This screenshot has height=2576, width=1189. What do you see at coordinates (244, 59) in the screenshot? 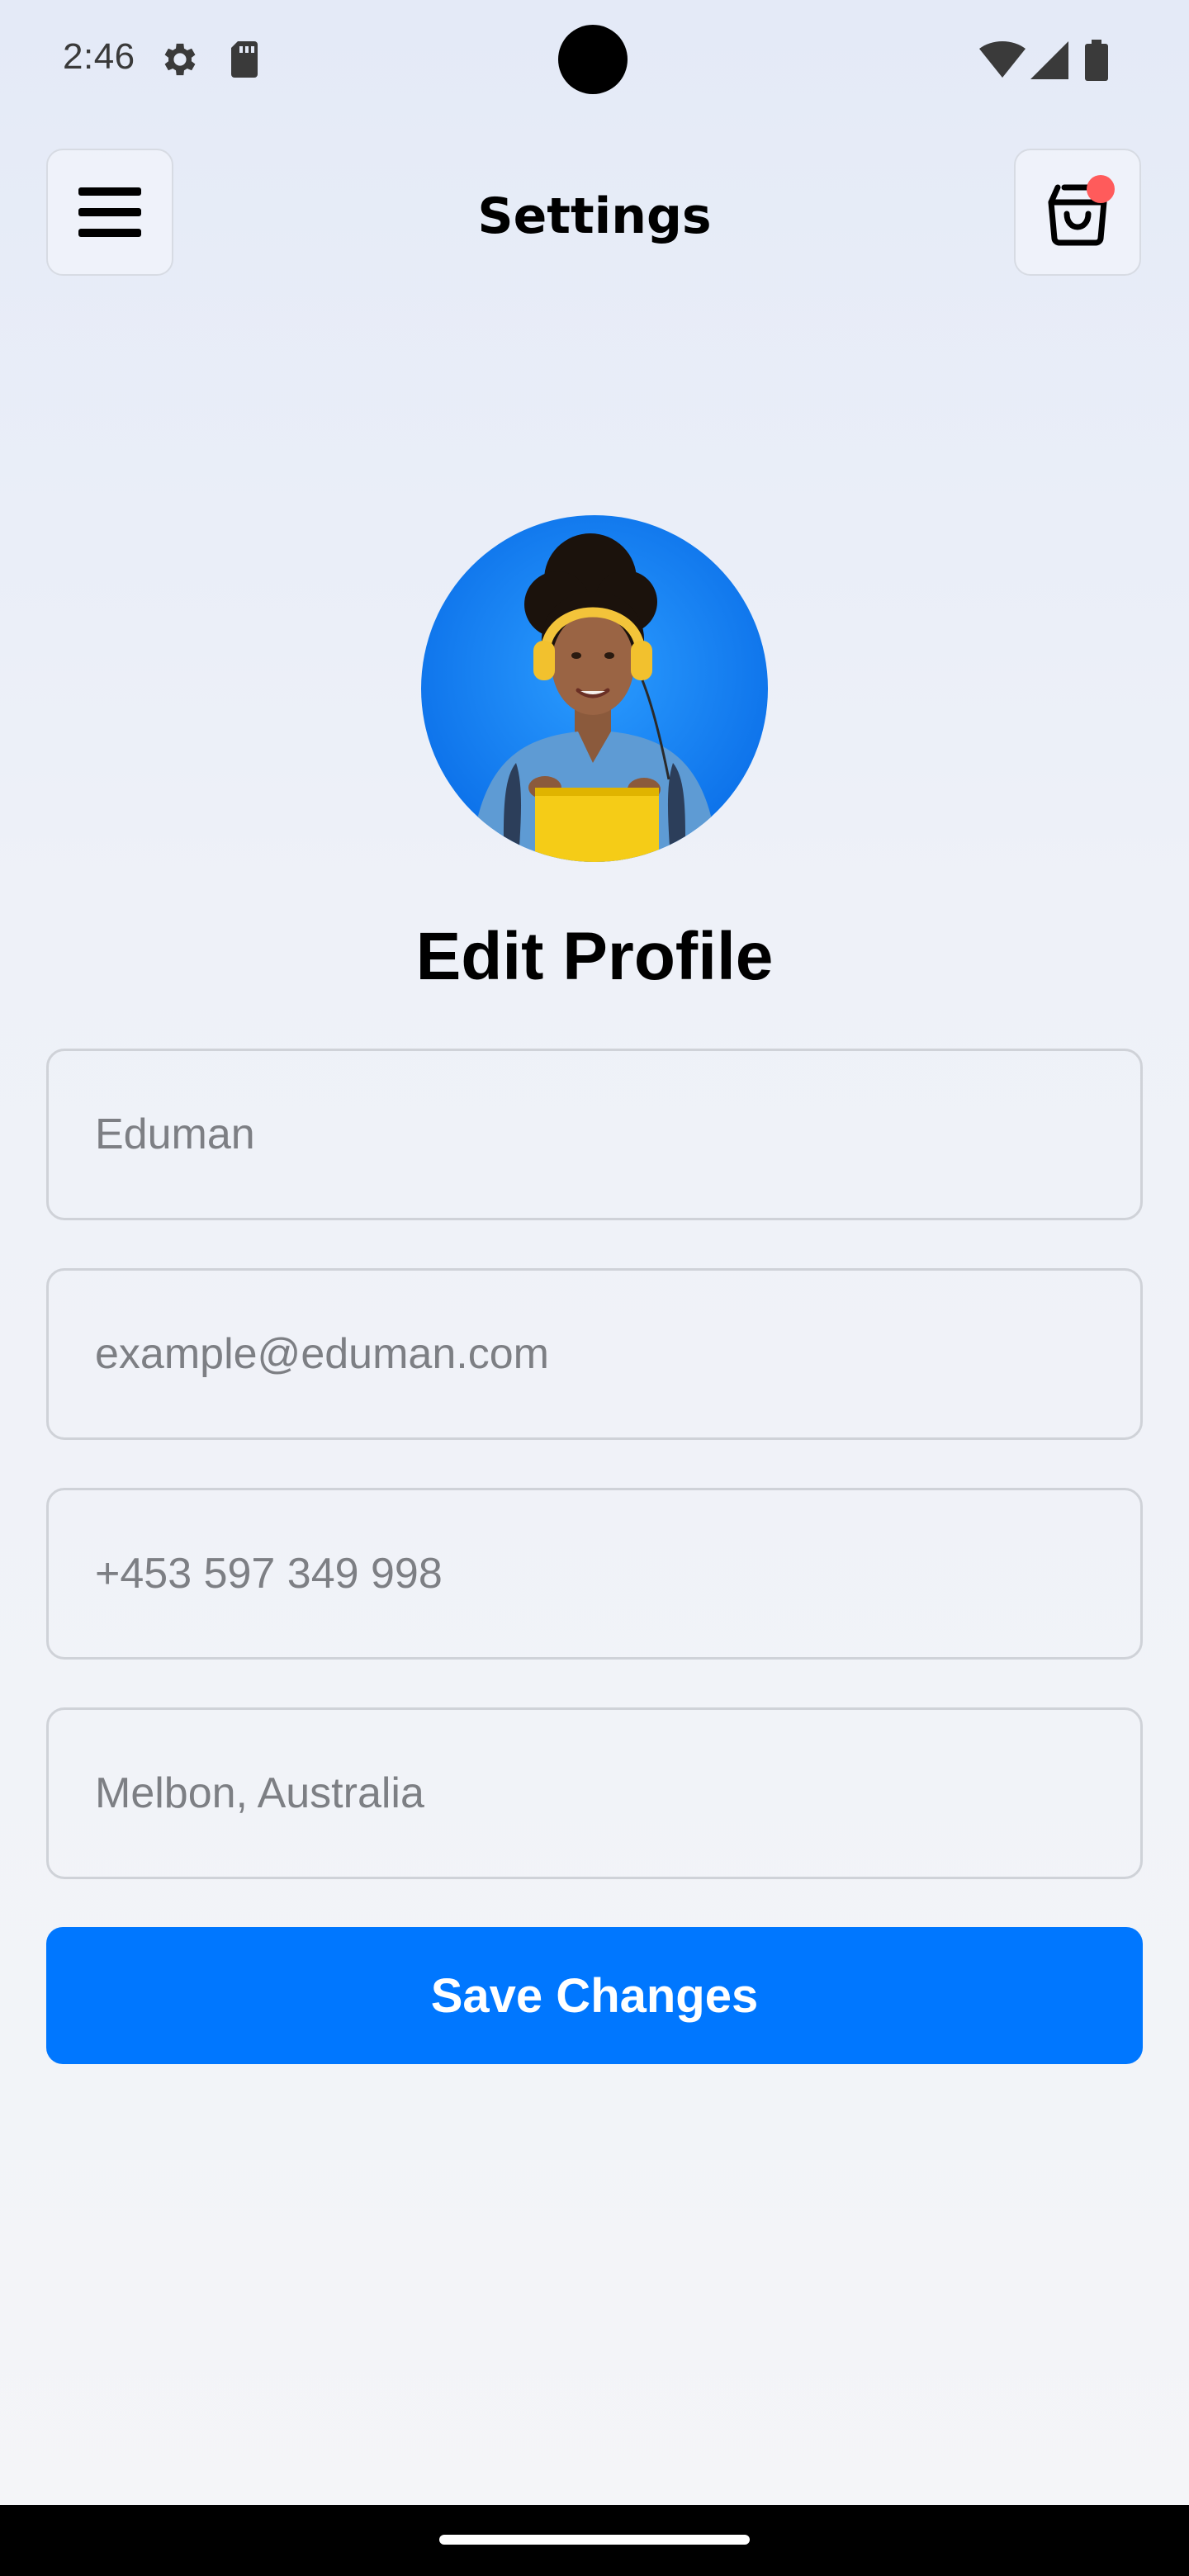
I see `sd-card-icon` at bounding box center [244, 59].